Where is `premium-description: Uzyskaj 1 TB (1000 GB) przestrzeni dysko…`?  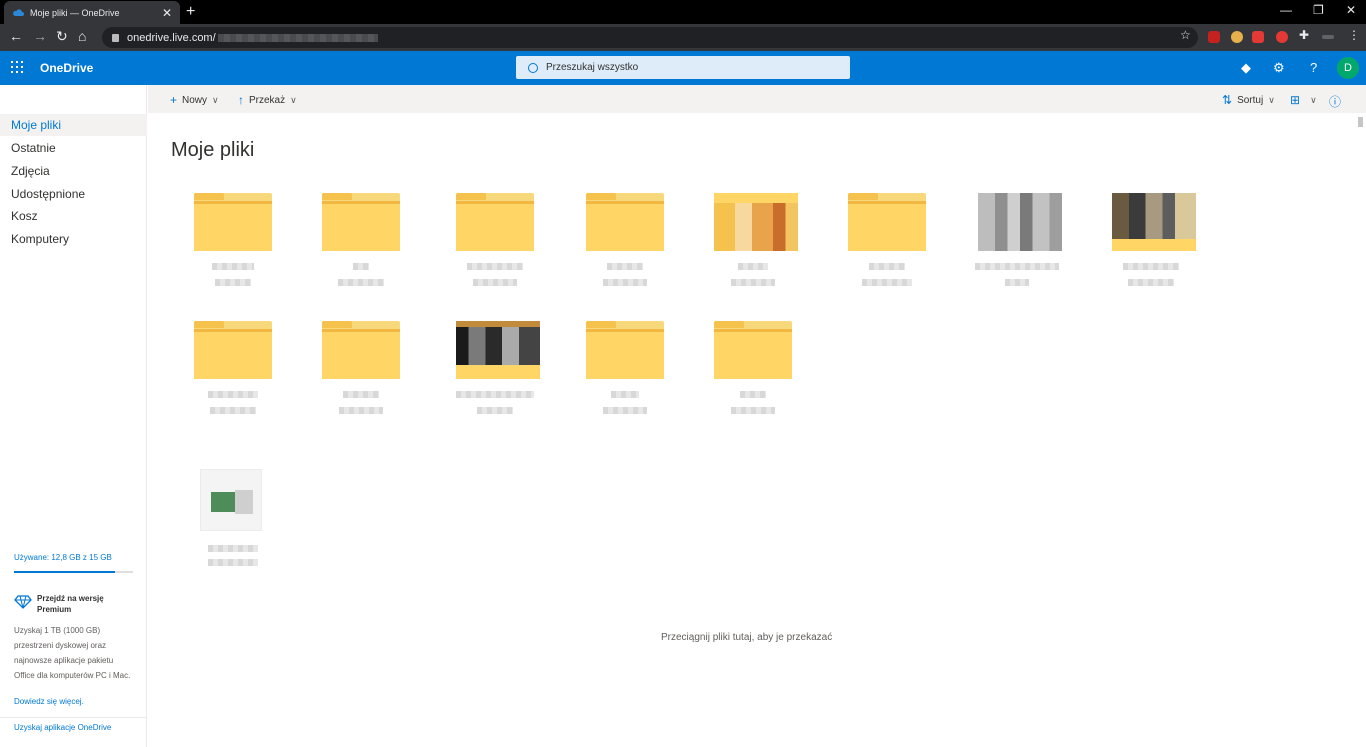 premium-description: Uzyskaj 1 TB (1000 GB) przestrzeni dysko… is located at coordinates (72, 653).